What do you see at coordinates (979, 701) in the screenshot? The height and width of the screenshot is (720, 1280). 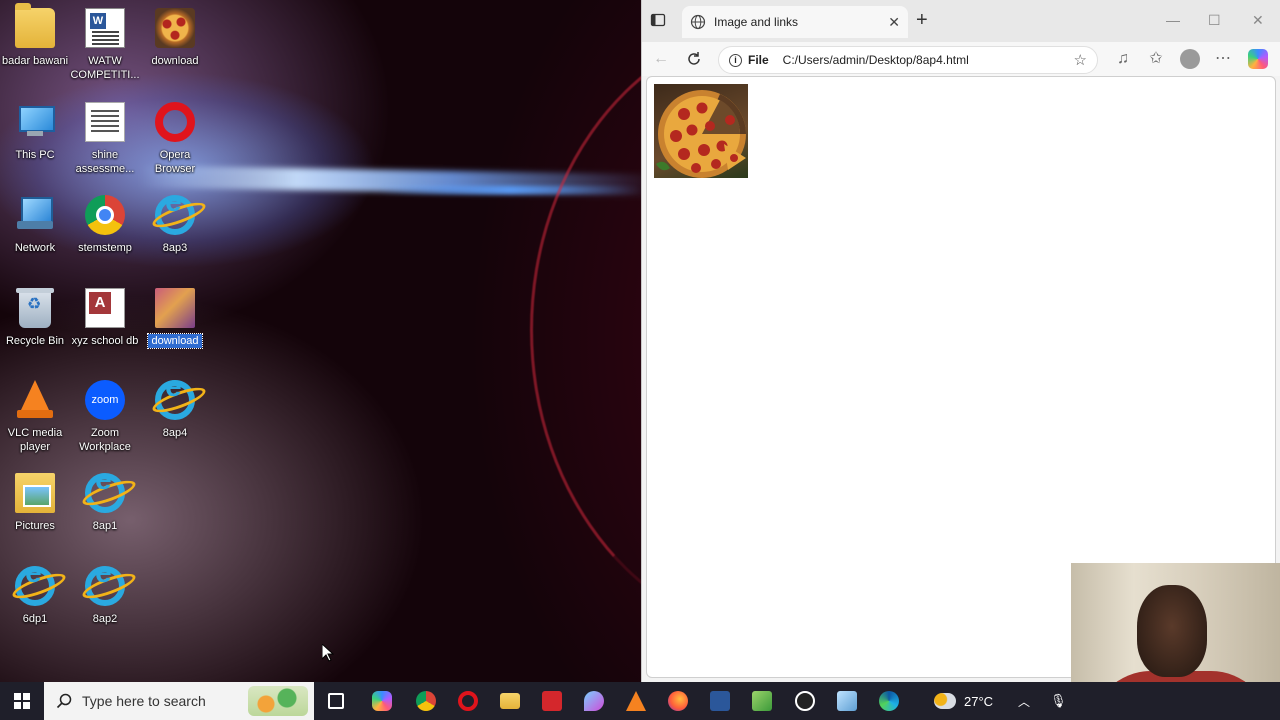 I see `temperature-text: 27°C` at bounding box center [979, 701].